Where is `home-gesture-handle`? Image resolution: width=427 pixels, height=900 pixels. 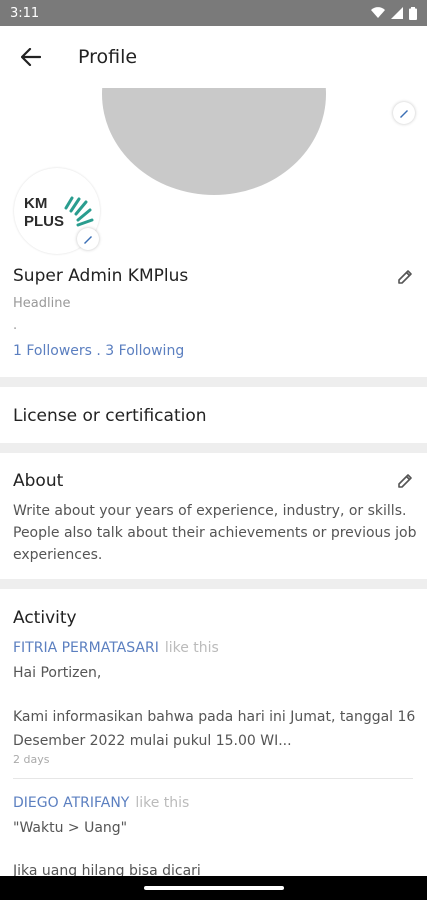 home-gesture-handle is located at coordinates (213, 888).